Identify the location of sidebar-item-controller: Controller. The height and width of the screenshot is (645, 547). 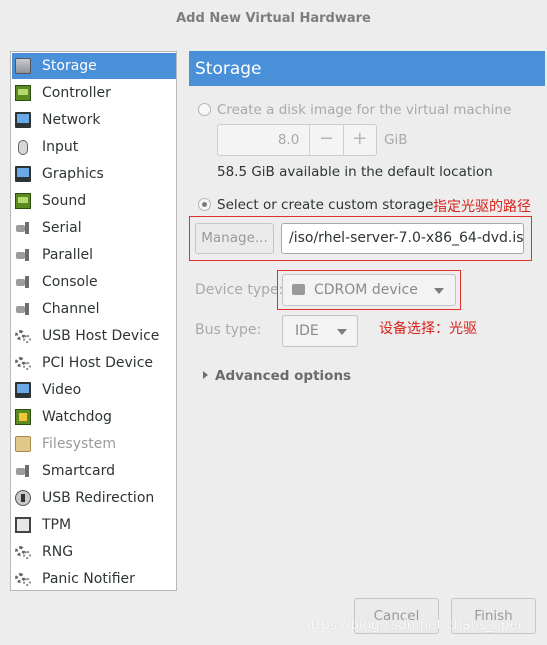
(94, 93).